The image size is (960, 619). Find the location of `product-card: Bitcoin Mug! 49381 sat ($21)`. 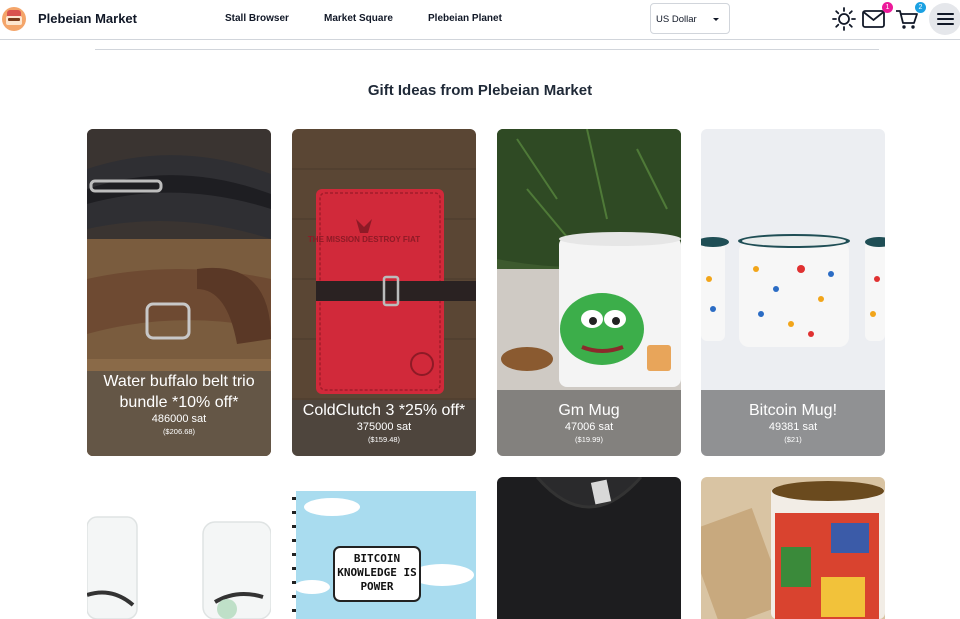

product-card: Bitcoin Mug! 49381 sat ($21) is located at coordinates (793, 292).